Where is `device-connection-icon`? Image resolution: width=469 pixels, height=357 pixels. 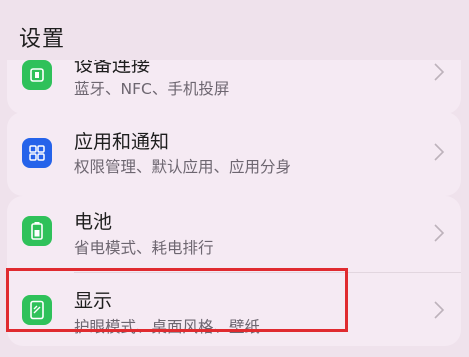
device-connection-icon is located at coordinates (37, 75).